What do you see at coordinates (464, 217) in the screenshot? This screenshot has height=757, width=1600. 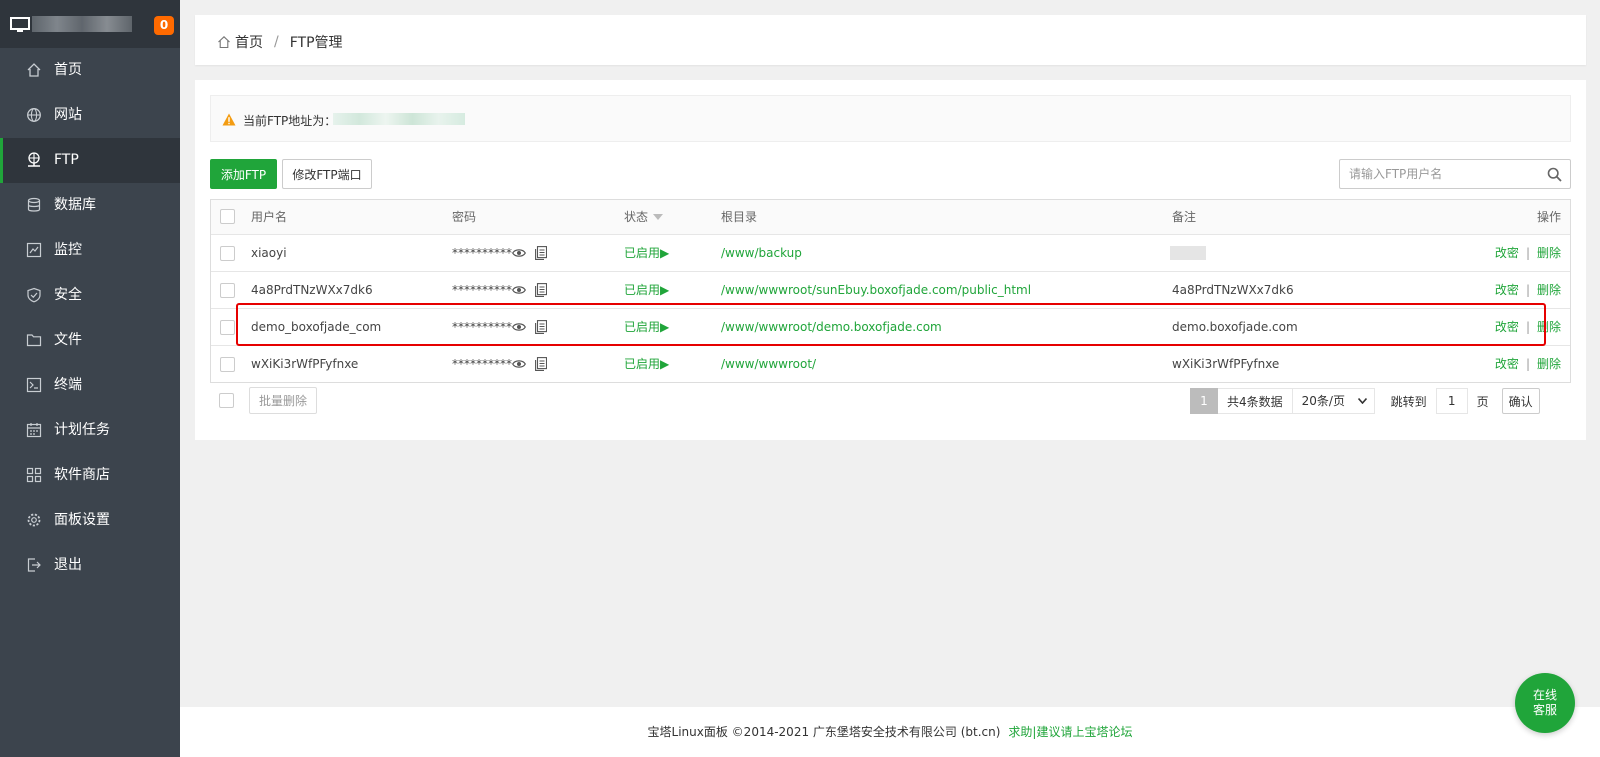 I see `header-password: 密码` at bounding box center [464, 217].